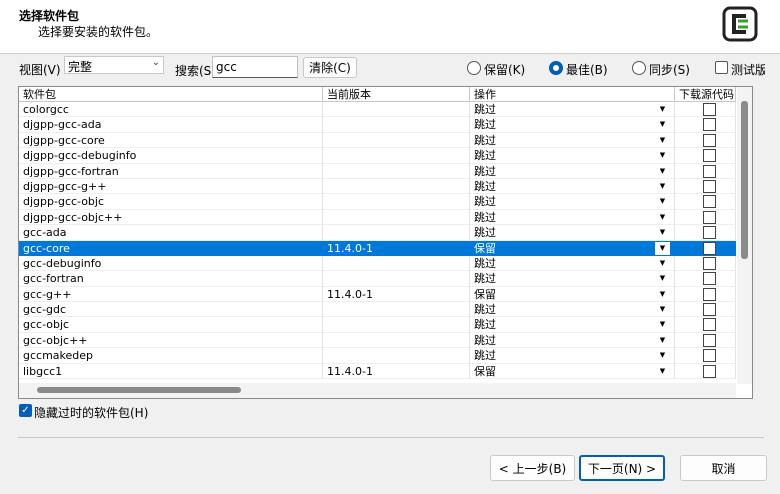 Image resolution: width=780 pixels, height=494 pixels. I want to click on column-header-package: 软件包, so click(171, 94).